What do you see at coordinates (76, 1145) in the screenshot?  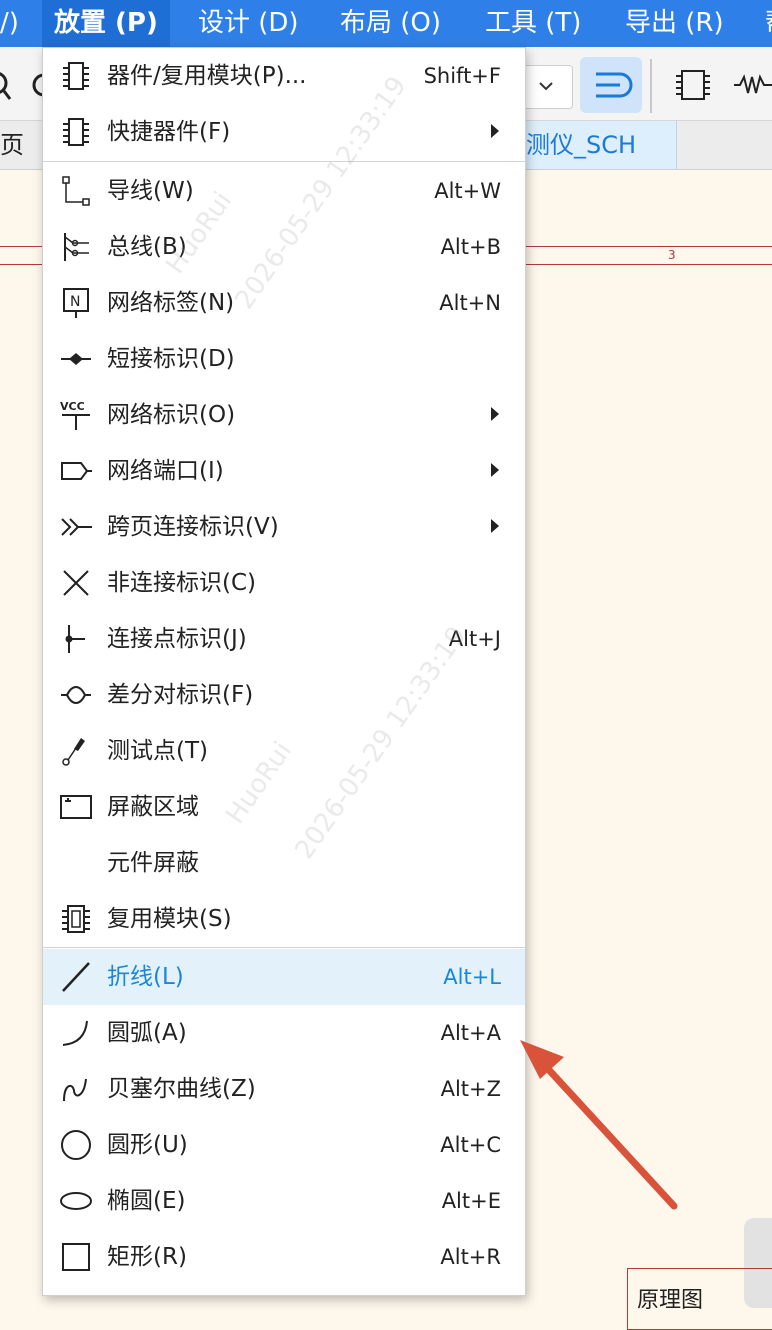 I see `circle-icon` at bounding box center [76, 1145].